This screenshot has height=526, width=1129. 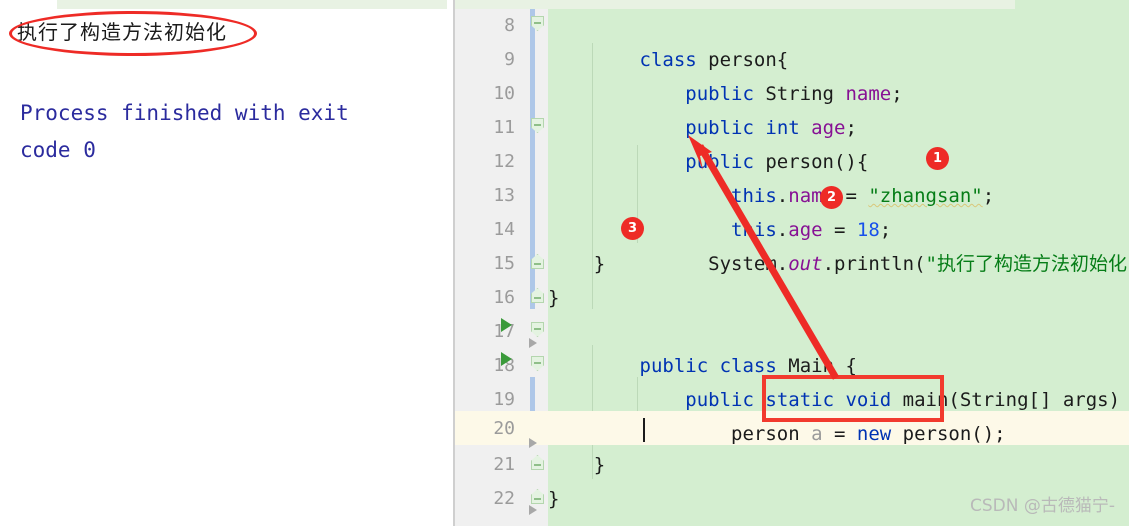 What do you see at coordinates (831, 197) in the screenshot?
I see `badge-2: 2` at bounding box center [831, 197].